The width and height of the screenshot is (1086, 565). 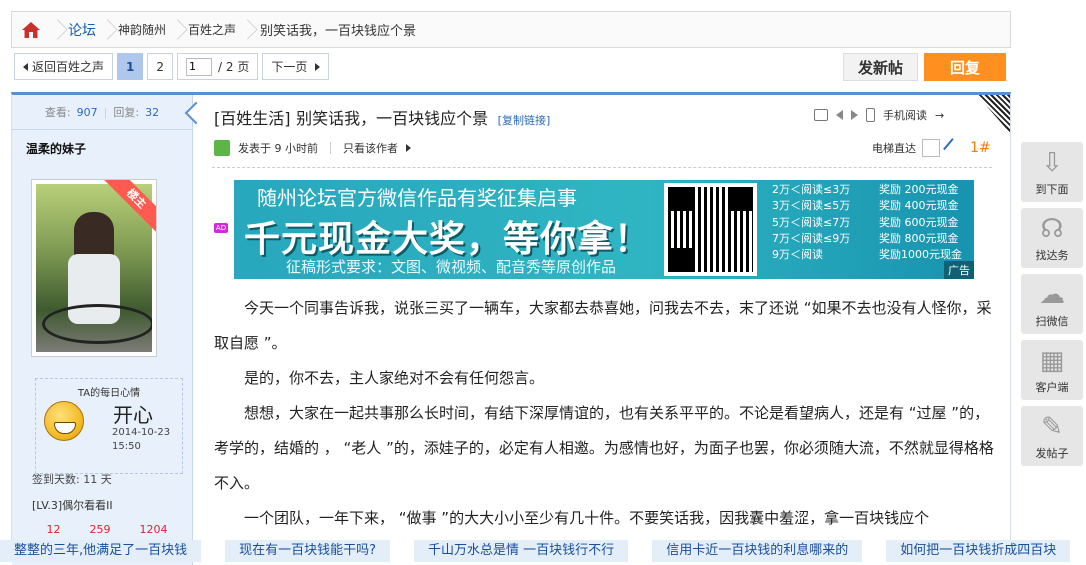 I want to click on happy-face-icon, so click(x=64, y=421).